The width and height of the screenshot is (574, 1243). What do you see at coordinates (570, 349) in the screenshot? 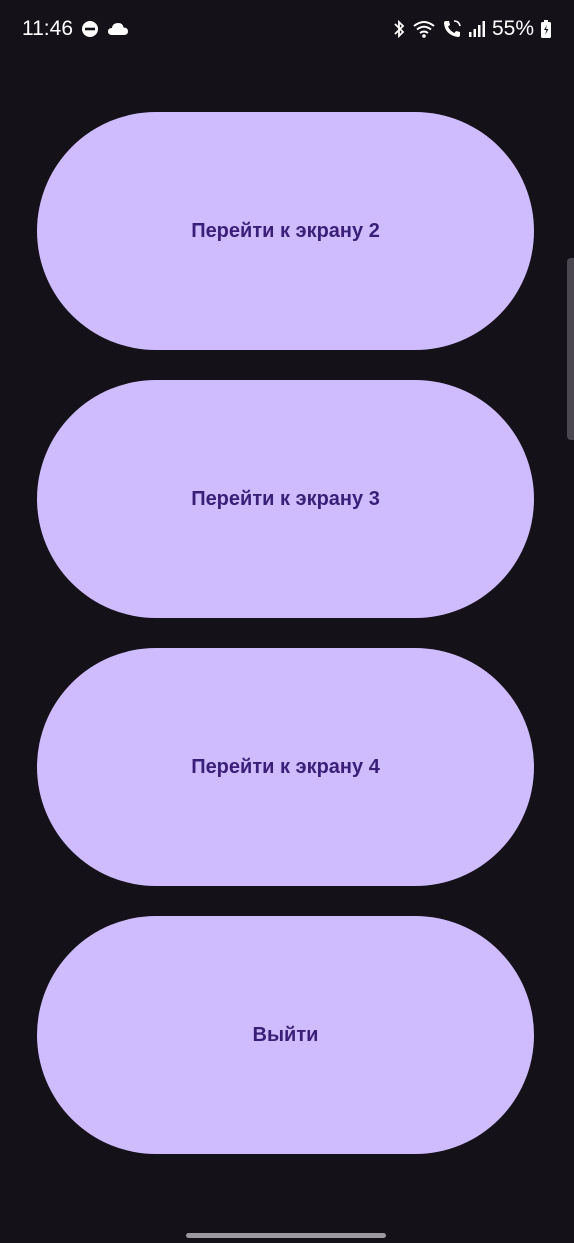
I see `scrollbar` at bounding box center [570, 349].